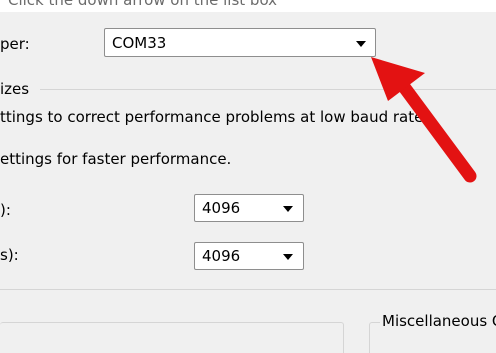  Describe the element at coordinates (424, 120) in the screenshot. I see `red-arrow-icon` at that location.